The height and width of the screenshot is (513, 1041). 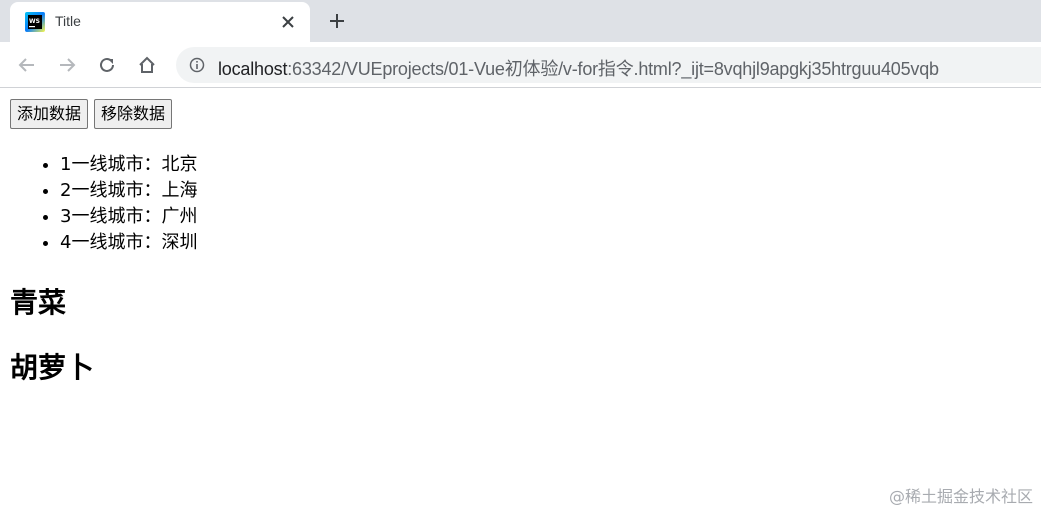 I want to click on svg-text: WS, so click(x=34, y=21).